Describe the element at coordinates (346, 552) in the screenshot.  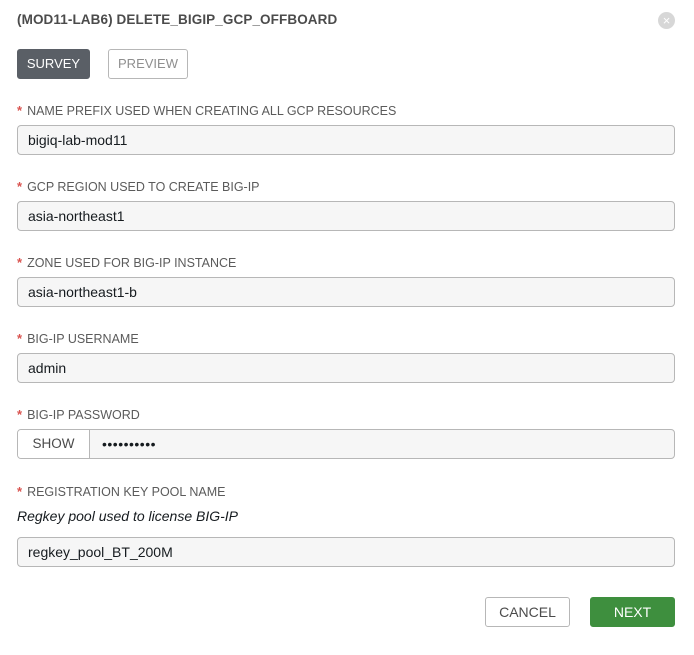
I see `regkey-pool-input: regkey_pool_BT_200M` at that location.